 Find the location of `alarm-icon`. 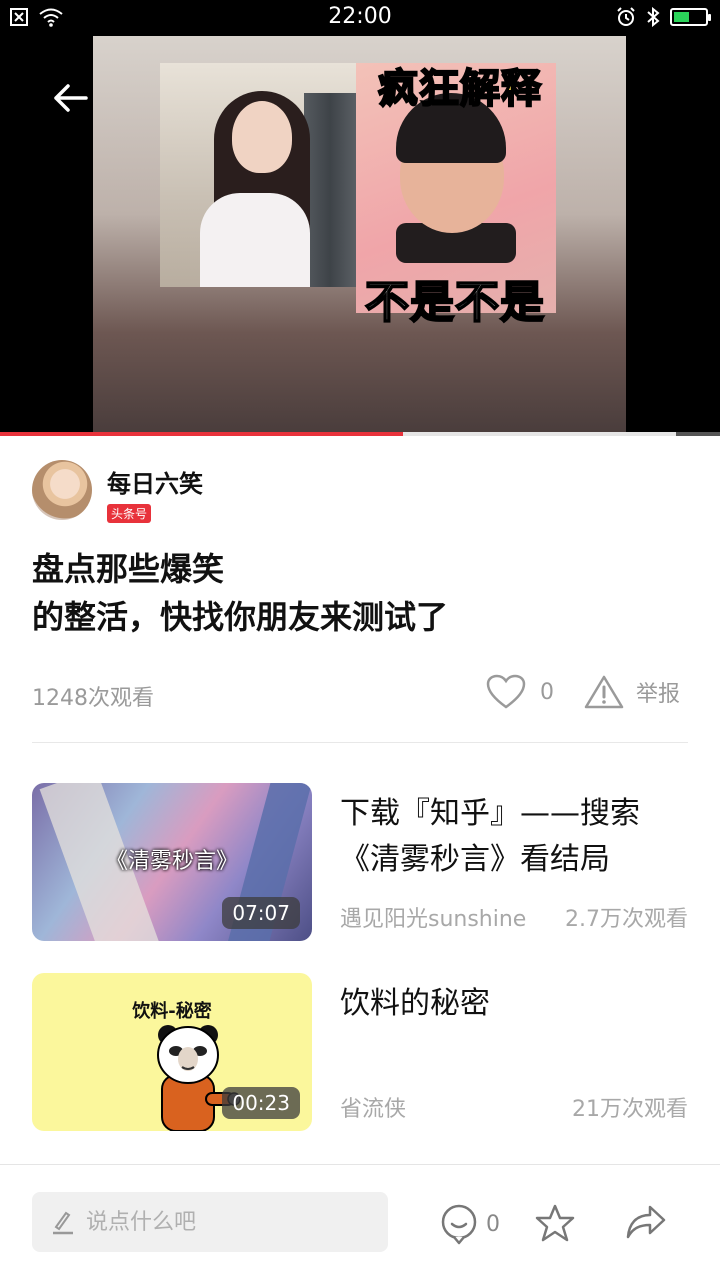

alarm-icon is located at coordinates (626, 16).